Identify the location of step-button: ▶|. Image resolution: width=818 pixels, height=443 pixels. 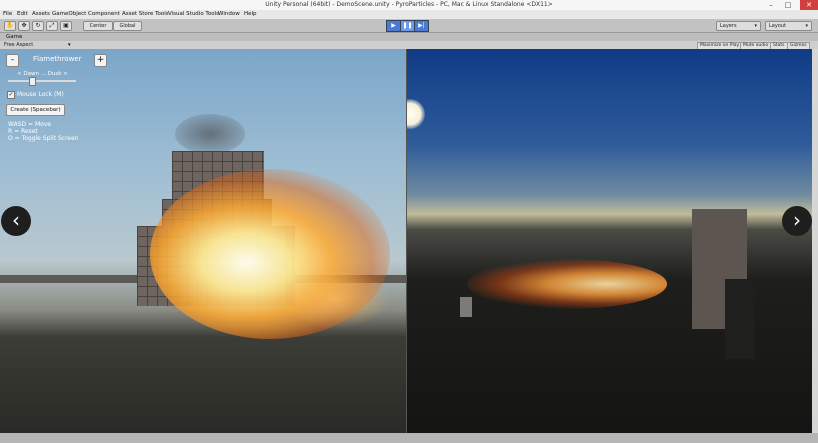
(421, 26).